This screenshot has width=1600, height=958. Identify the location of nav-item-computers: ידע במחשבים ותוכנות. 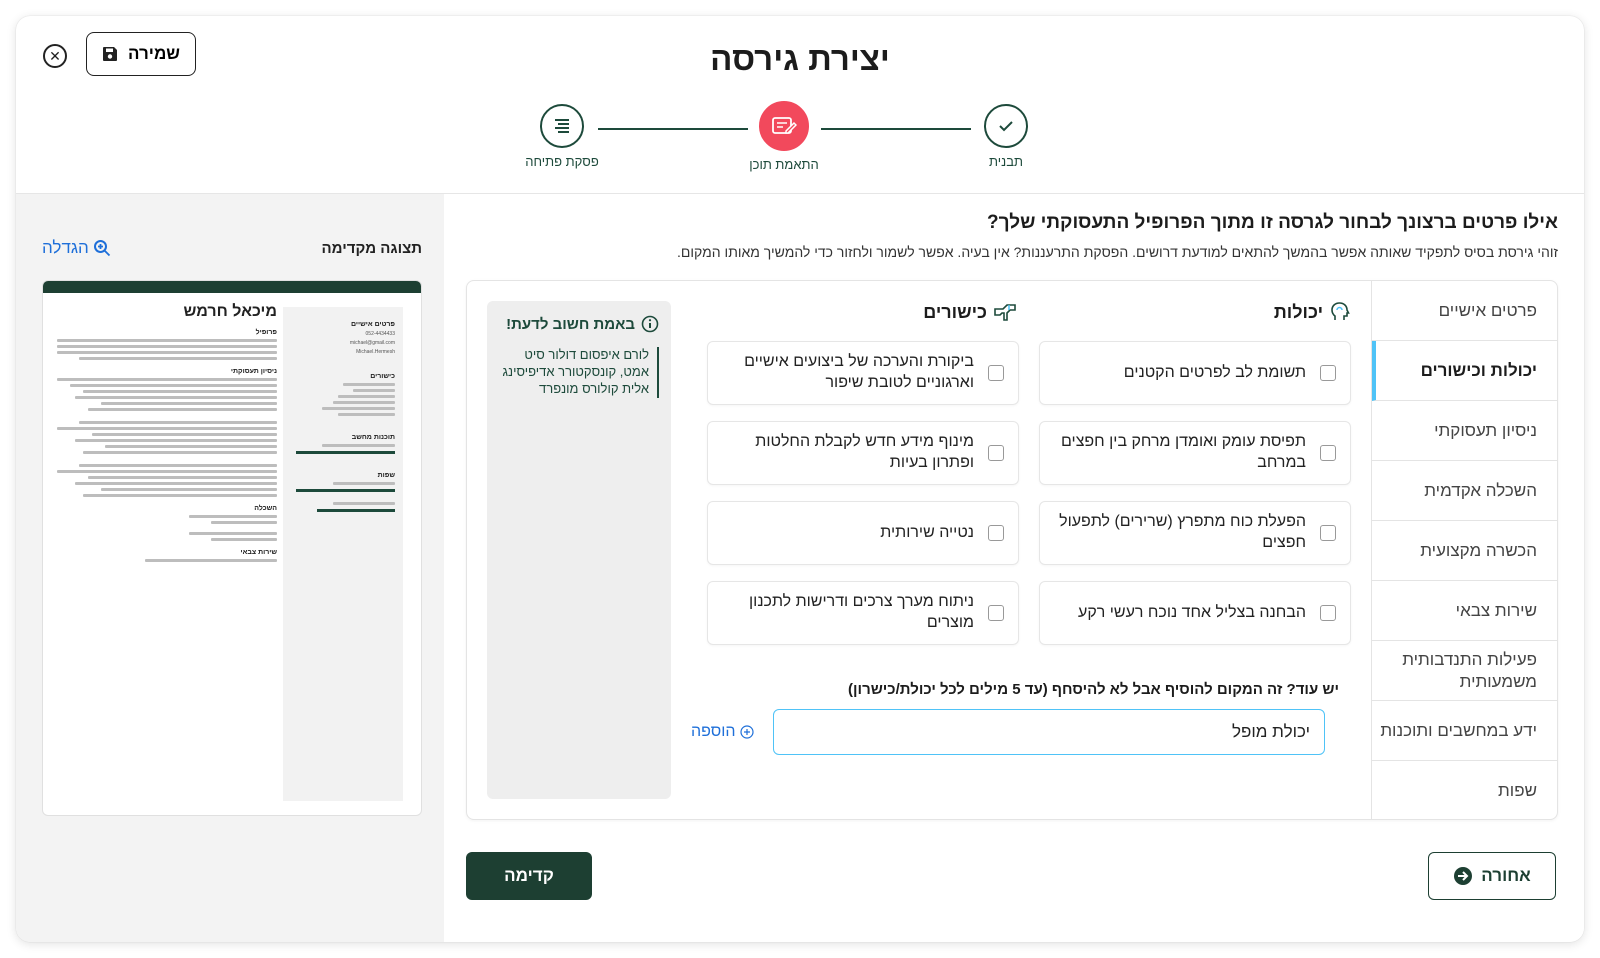
(1464, 731).